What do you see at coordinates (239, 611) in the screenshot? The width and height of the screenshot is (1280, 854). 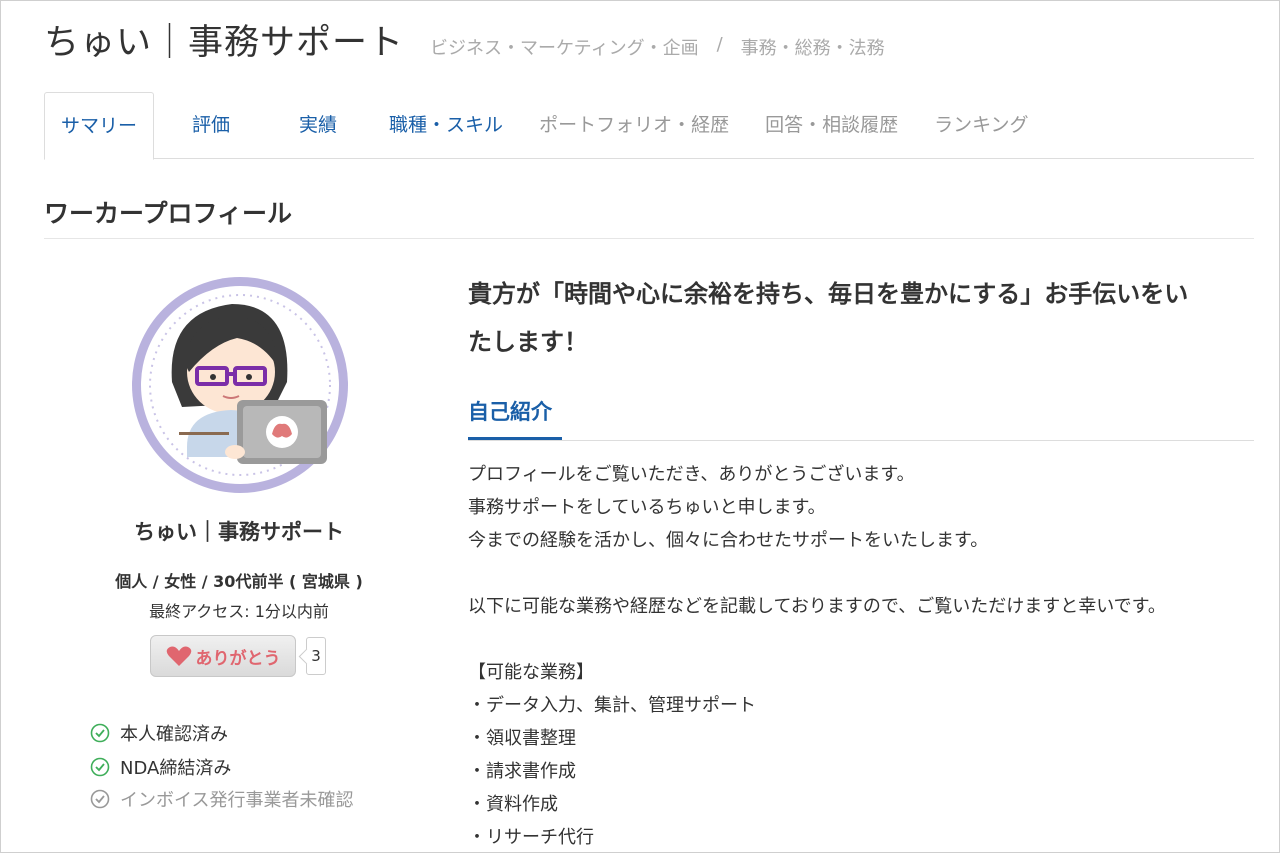 I see `last-access: 最終アクセス: 1分以内前` at bounding box center [239, 611].